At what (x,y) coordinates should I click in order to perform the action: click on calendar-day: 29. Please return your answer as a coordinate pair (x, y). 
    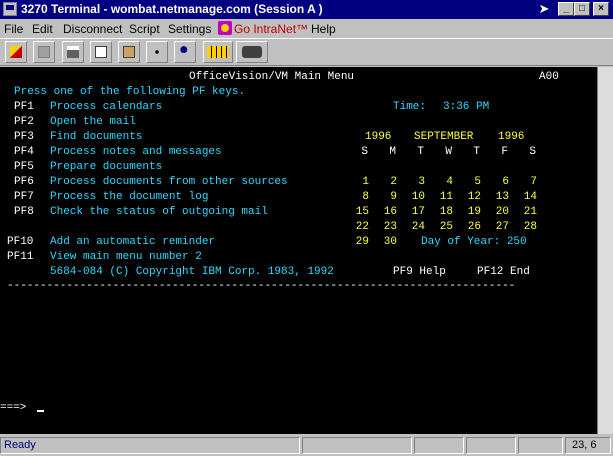
    Looking at the image, I should click on (362, 242).